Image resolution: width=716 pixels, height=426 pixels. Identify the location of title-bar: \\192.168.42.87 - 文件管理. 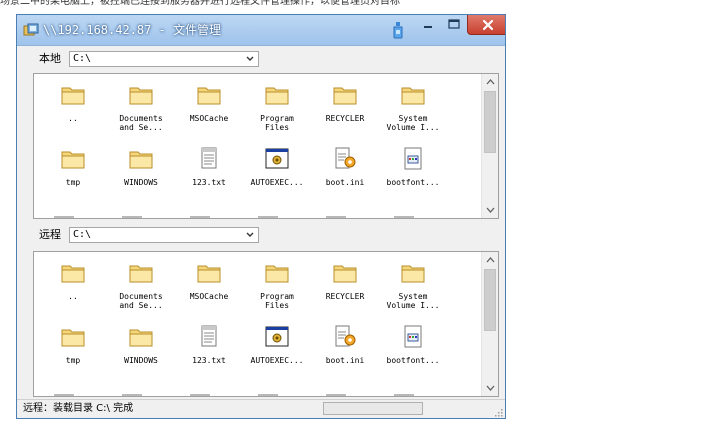
(261, 30).